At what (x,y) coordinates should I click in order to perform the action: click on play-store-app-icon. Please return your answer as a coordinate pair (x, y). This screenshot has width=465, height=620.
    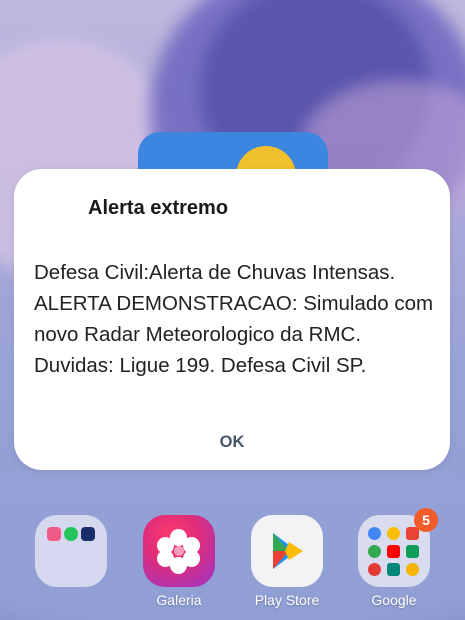
    Looking at the image, I should click on (287, 551).